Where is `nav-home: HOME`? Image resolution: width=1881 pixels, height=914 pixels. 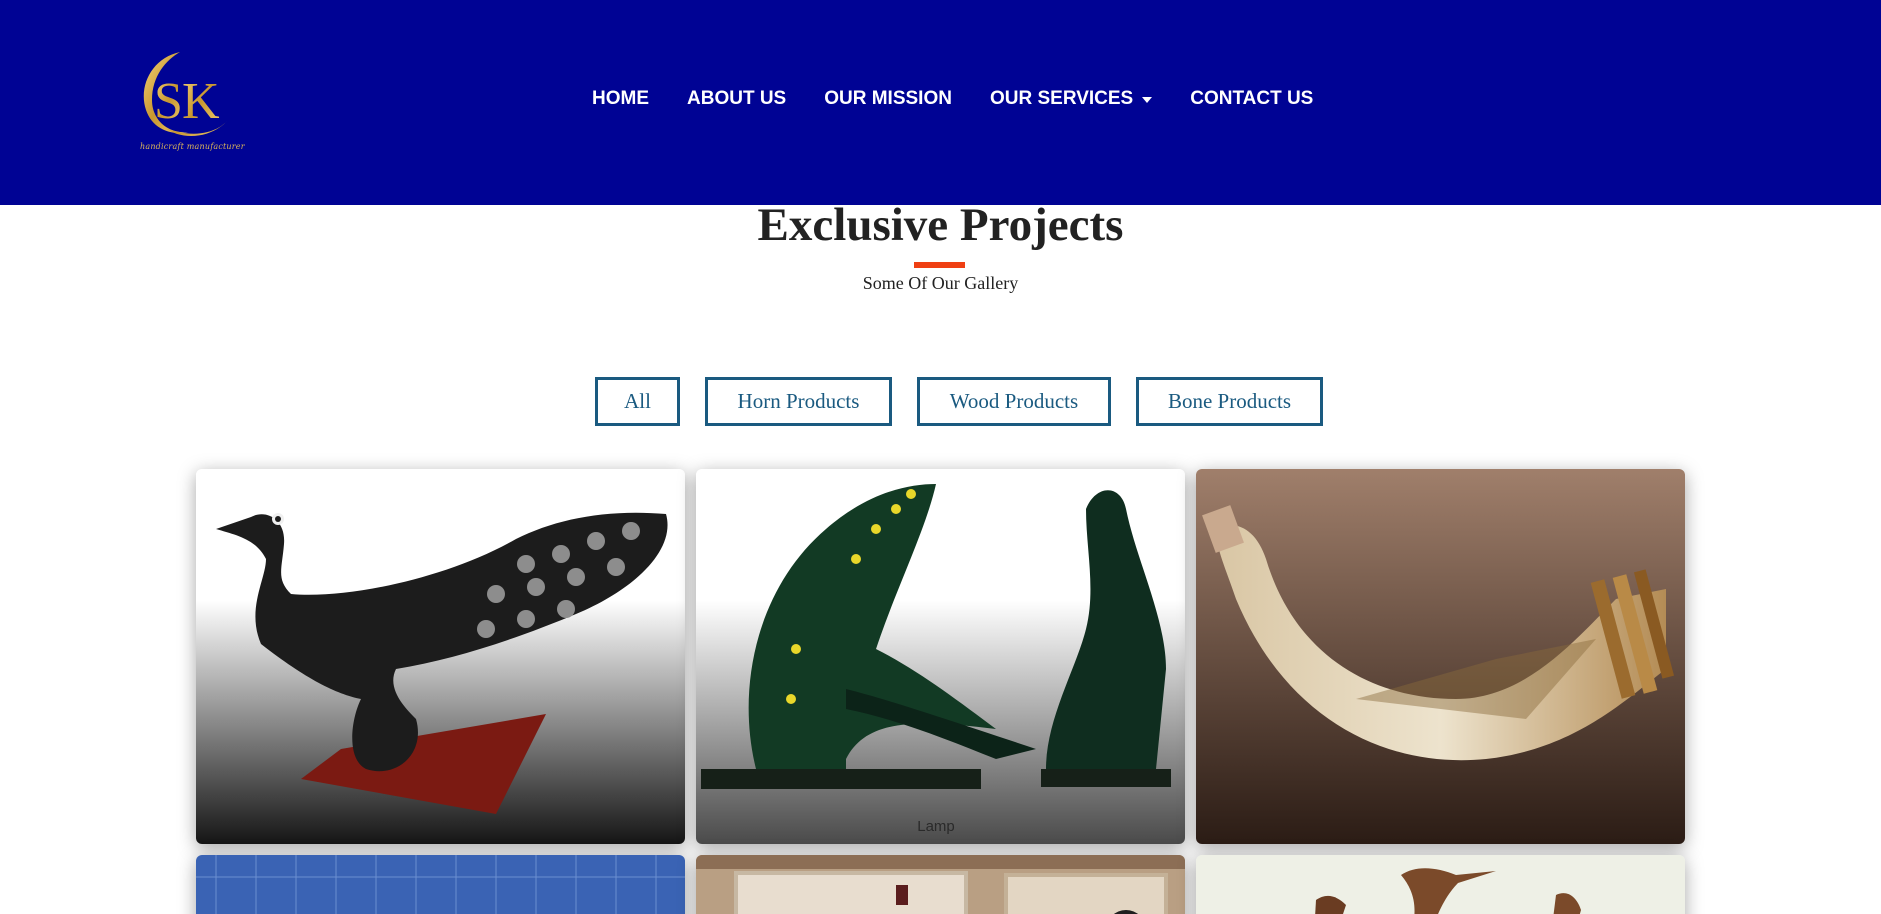 nav-home: HOME is located at coordinates (620, 99).